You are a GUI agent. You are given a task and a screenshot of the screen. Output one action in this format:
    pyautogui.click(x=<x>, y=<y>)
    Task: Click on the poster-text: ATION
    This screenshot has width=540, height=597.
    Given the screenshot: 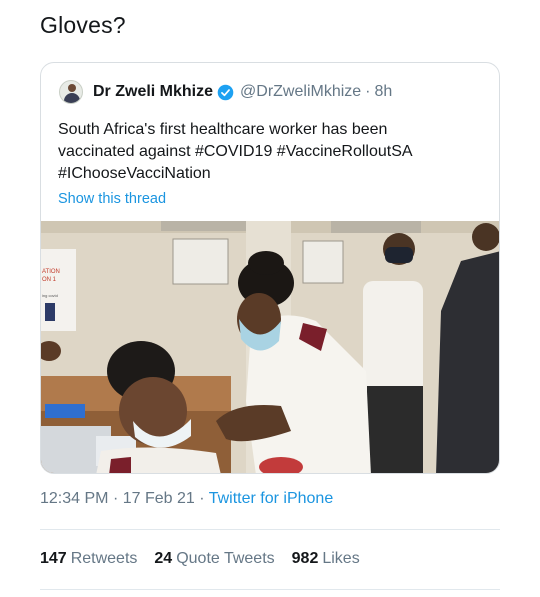 What is the action you would take?
    pyautogui.click(x=51, y=272)
    